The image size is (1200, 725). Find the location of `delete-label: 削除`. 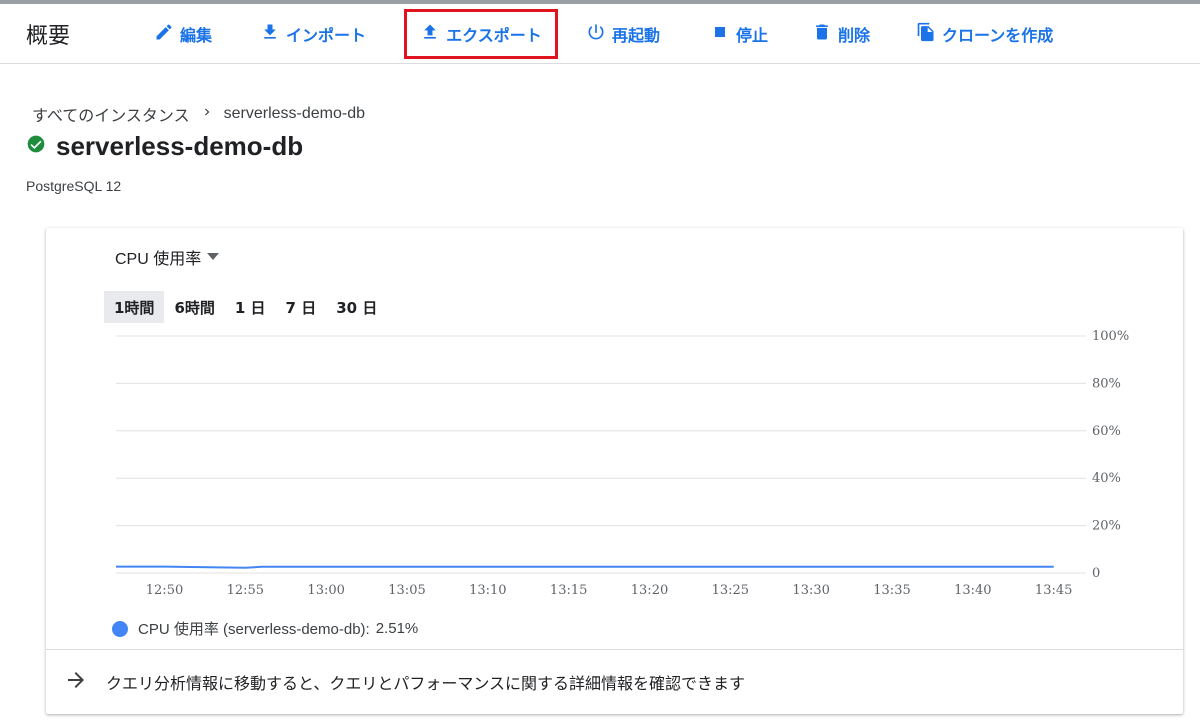

delete-label: 削除 is located at coordinates (854, 35).